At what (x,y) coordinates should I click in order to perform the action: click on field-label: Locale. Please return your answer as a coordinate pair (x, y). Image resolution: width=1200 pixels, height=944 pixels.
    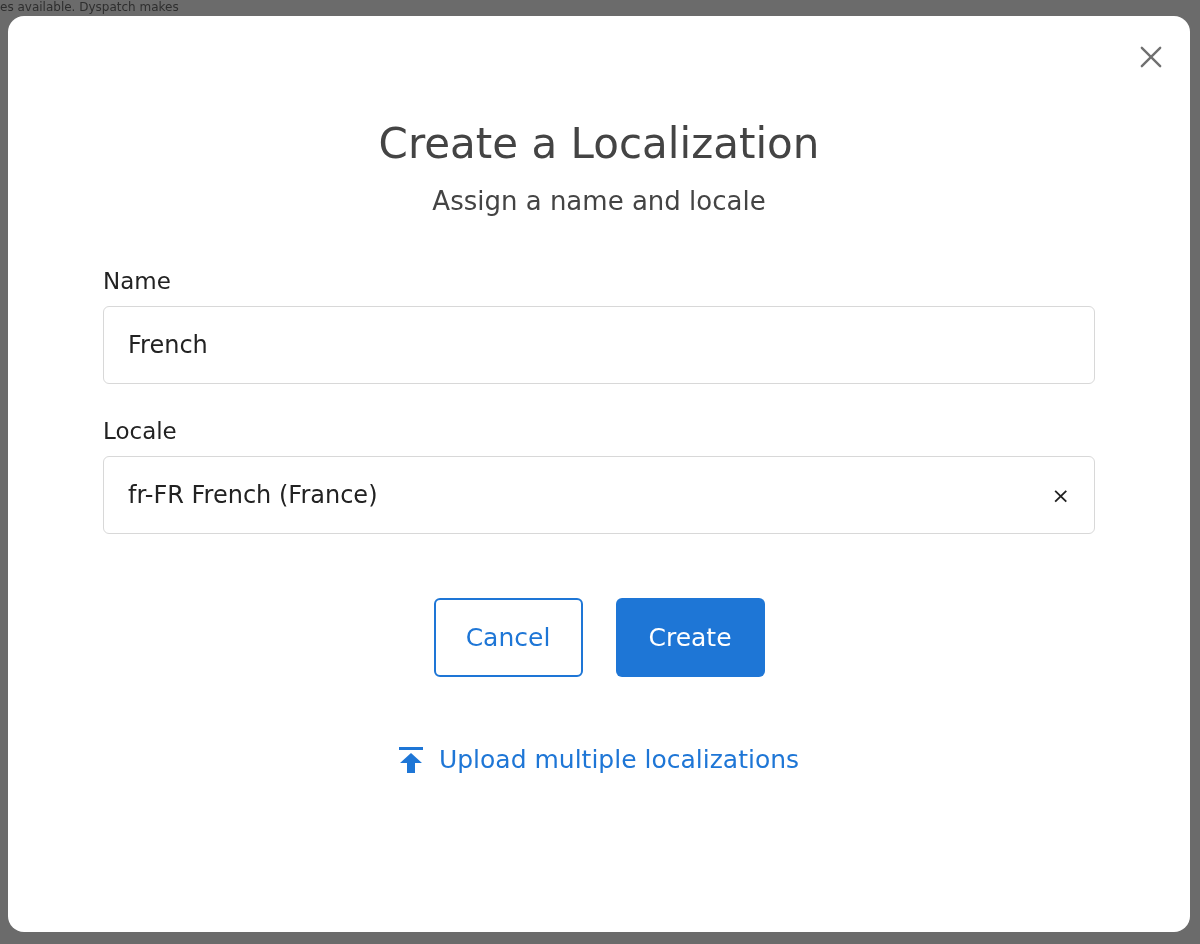
    Looking at the image, I should click on (140, 431).